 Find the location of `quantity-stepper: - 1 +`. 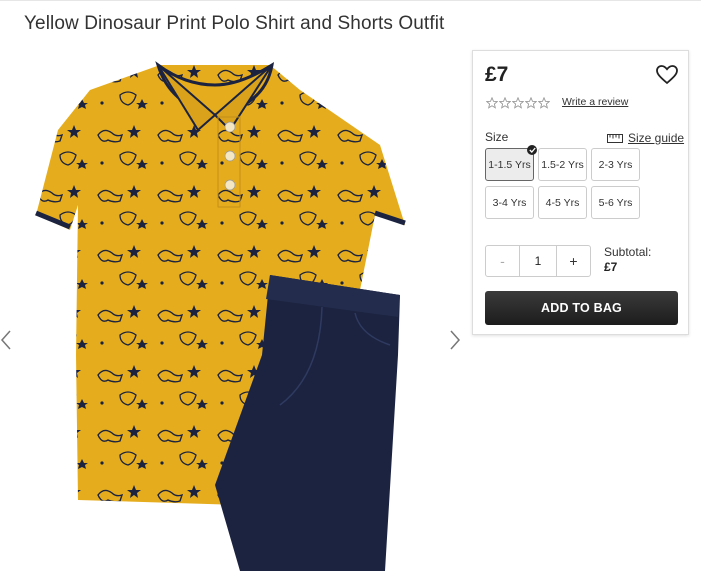

quantity-stepper: - 1 + is located at coordinates (538, 261).